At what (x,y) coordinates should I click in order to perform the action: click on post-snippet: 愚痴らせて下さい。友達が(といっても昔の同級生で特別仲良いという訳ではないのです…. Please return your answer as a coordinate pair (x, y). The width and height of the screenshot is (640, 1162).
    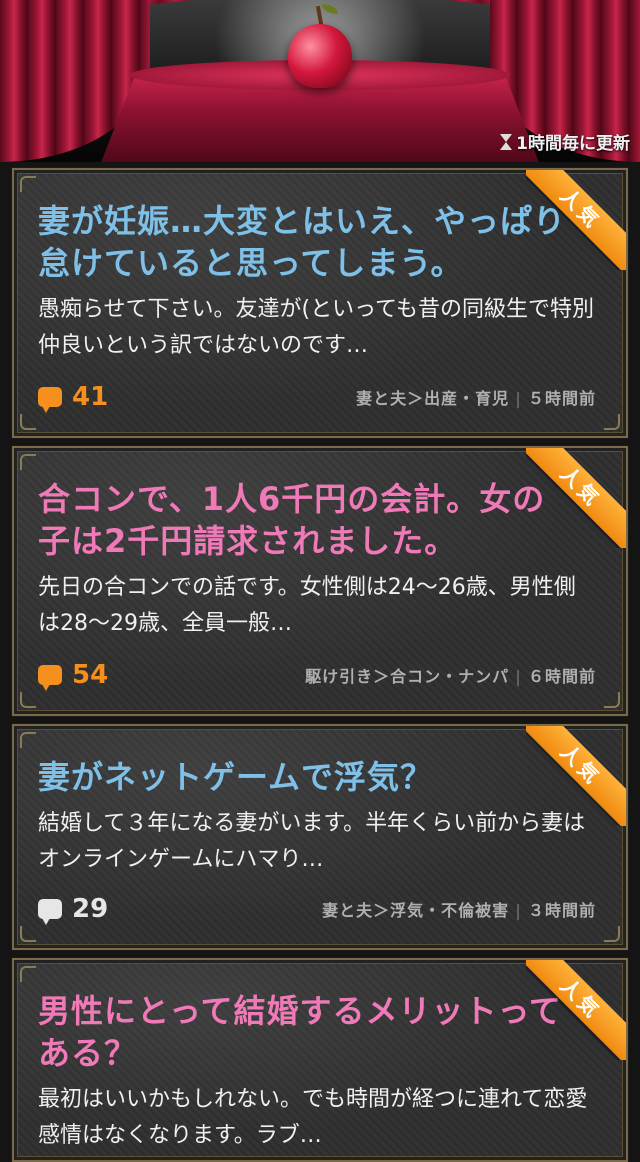
    Looking at the image, I should click on (316, 327).